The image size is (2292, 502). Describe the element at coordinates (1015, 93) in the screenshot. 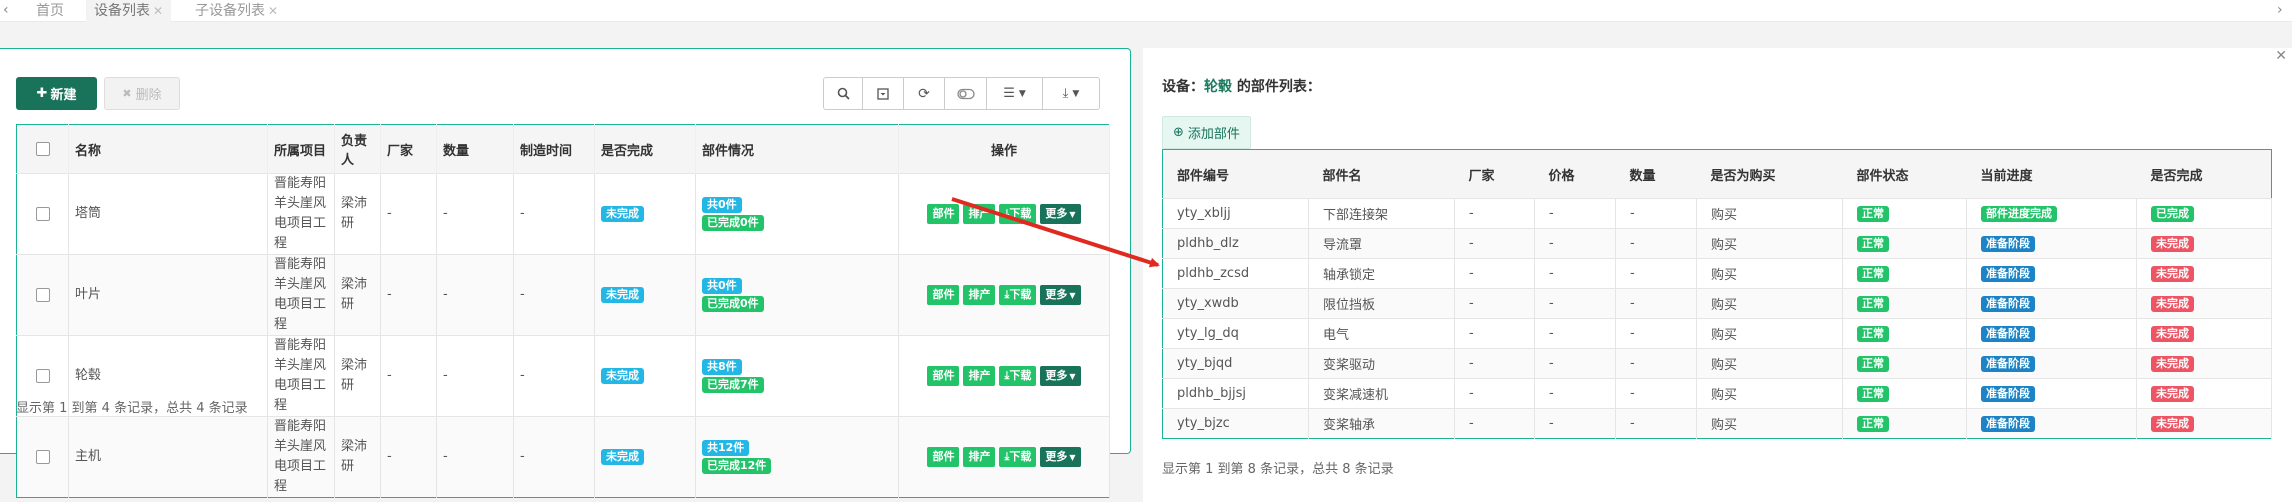

I see `columns-dropdown: ☰ ▼` at that location.